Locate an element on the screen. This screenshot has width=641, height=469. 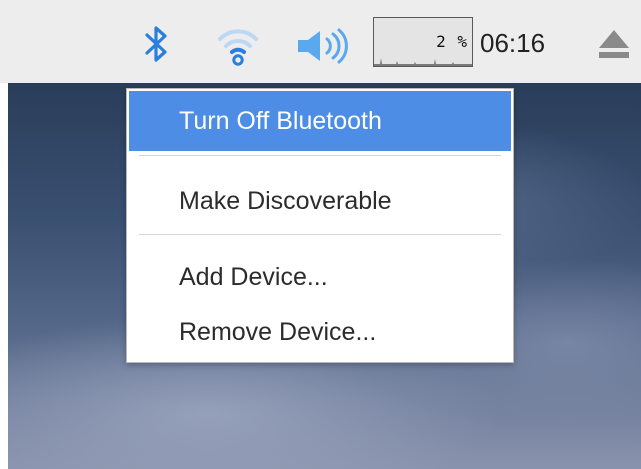
wifi-icon is located at coordinates (238, 45).